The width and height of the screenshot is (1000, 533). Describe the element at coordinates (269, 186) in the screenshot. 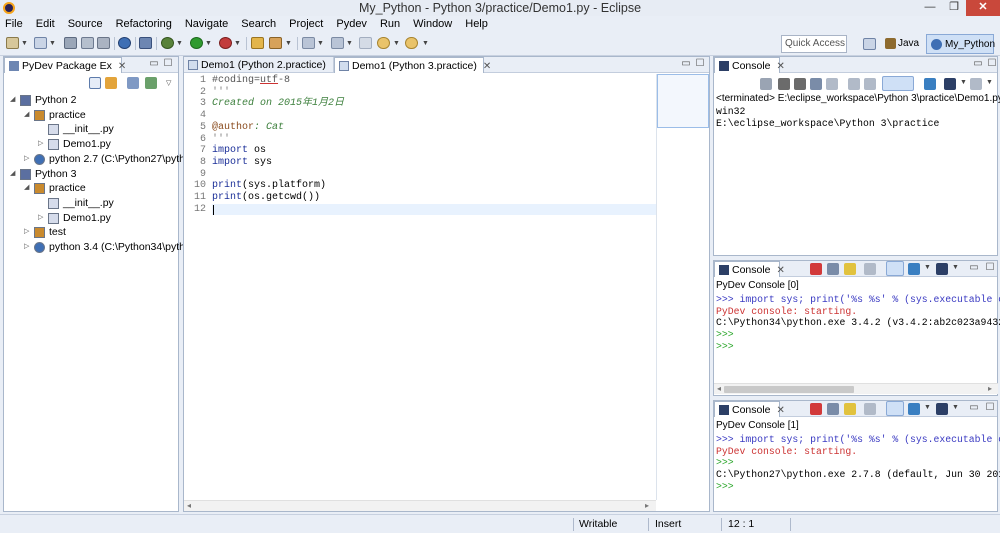

I see `code-line: print(sys.platform)` at that location.